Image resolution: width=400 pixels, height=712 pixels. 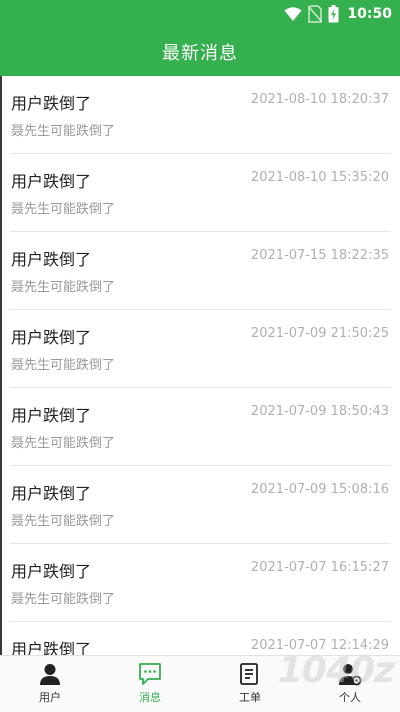 I want to click on nav-label: 用户, so click(x=50, y=697).